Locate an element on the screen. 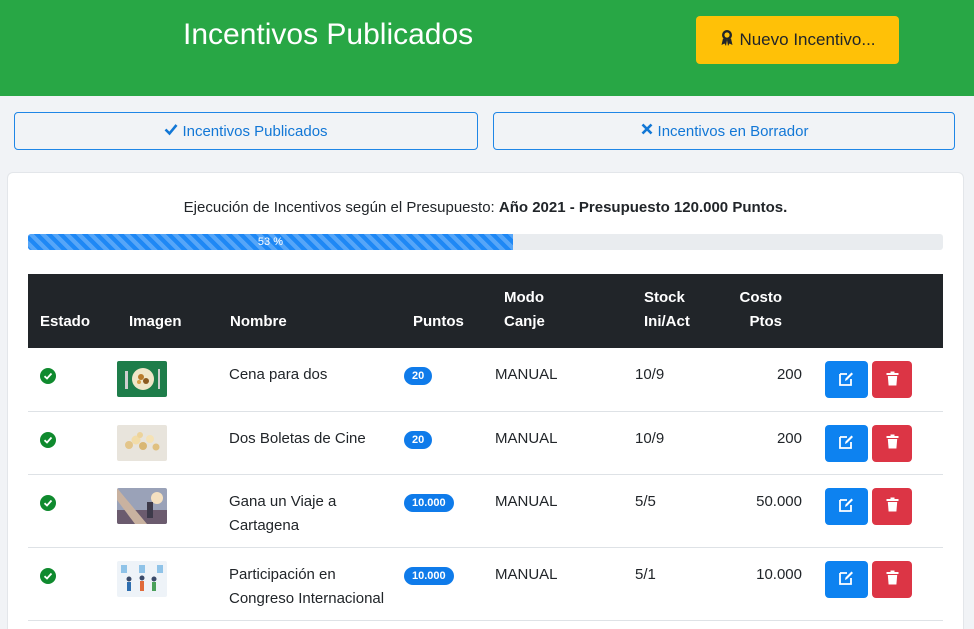  col-nombre: Nombre is located at coordinates (309, 311).